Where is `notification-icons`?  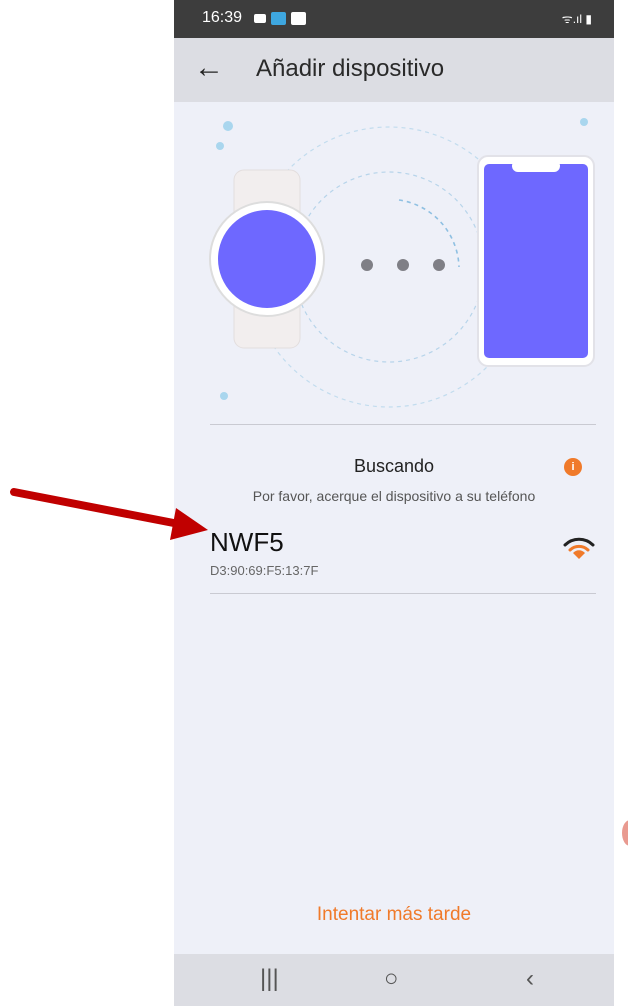 notification-icons is located at coordinates (280, 18).